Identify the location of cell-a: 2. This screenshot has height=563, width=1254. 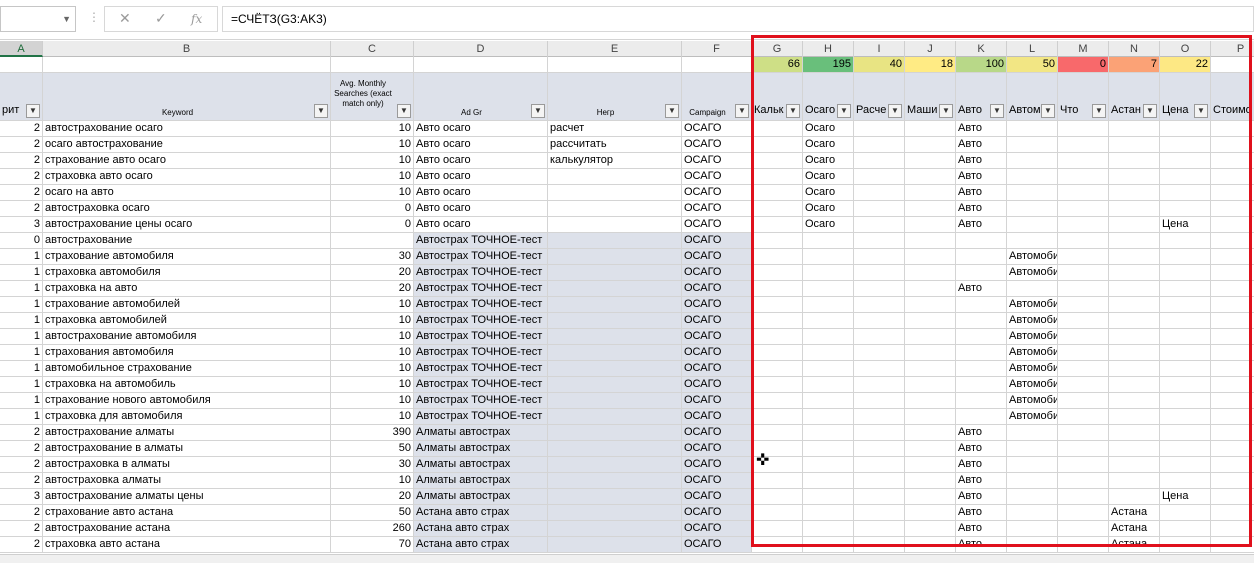
(21, 529).